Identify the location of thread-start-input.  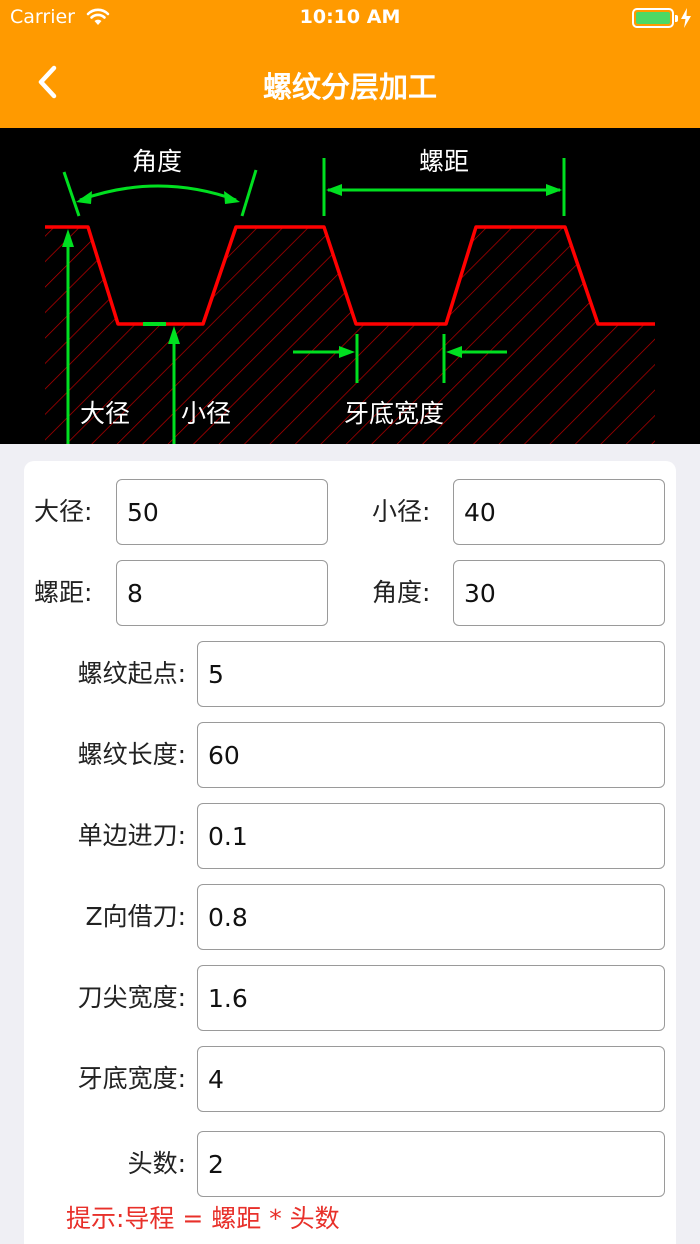
(431, 674).